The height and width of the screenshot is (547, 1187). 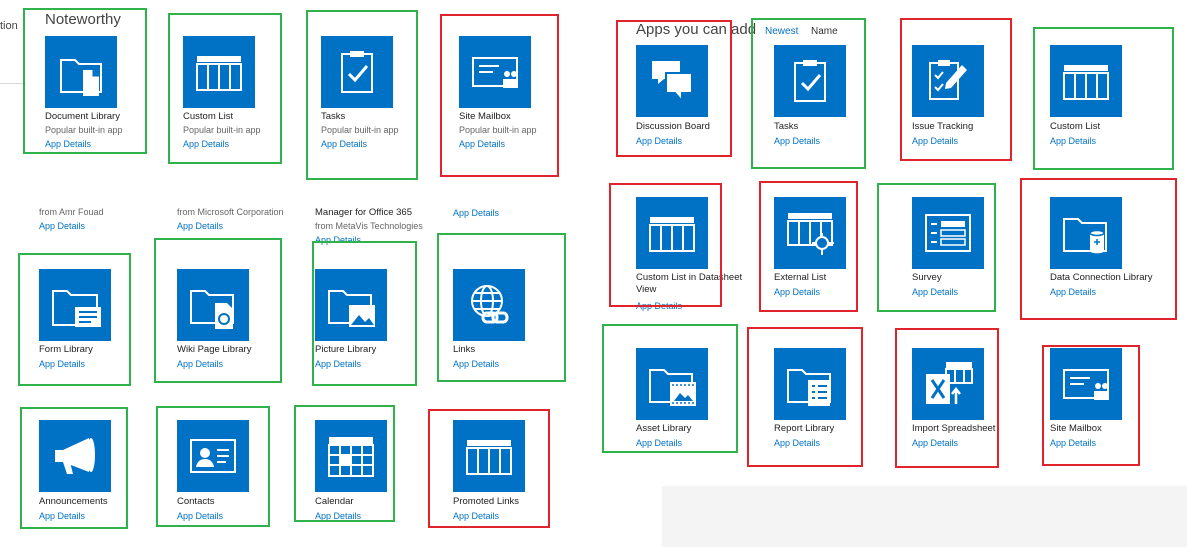 What do you see at coordinates (948, 233) in the screenshot?
I see `survey-icon` at bounding box center [948, 233].